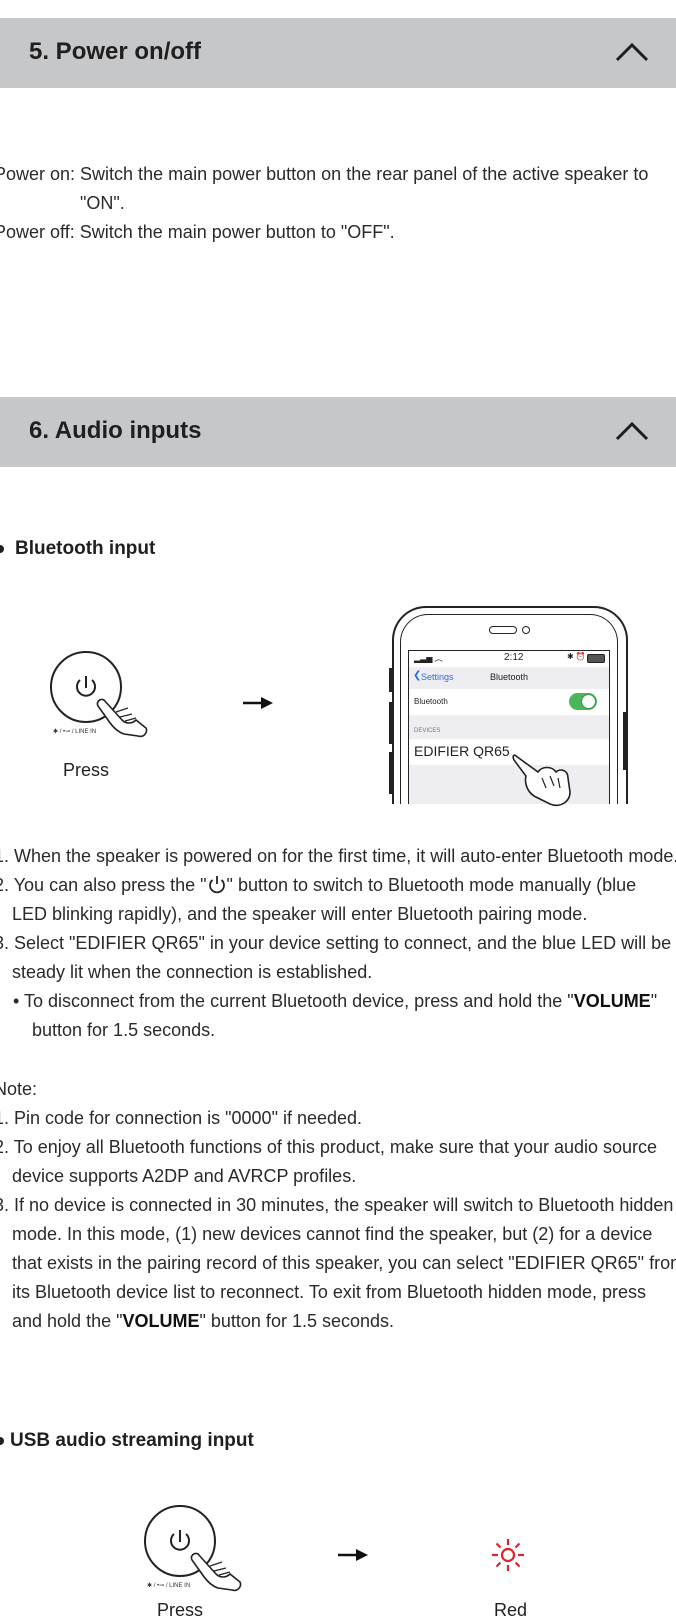 This screenshot has width=676, height=1621. What do you see at coordinates (427, 731) in the screenshot?
I see `devices-label: DEVICES` at bounding box center [427, 731].